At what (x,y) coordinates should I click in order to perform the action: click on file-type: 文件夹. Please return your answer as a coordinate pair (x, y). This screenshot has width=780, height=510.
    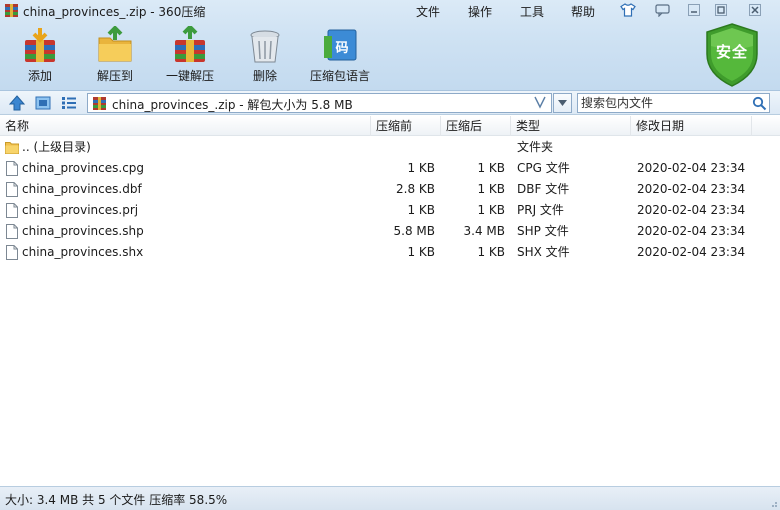
    Looking at the image, I should click on (535, 147).